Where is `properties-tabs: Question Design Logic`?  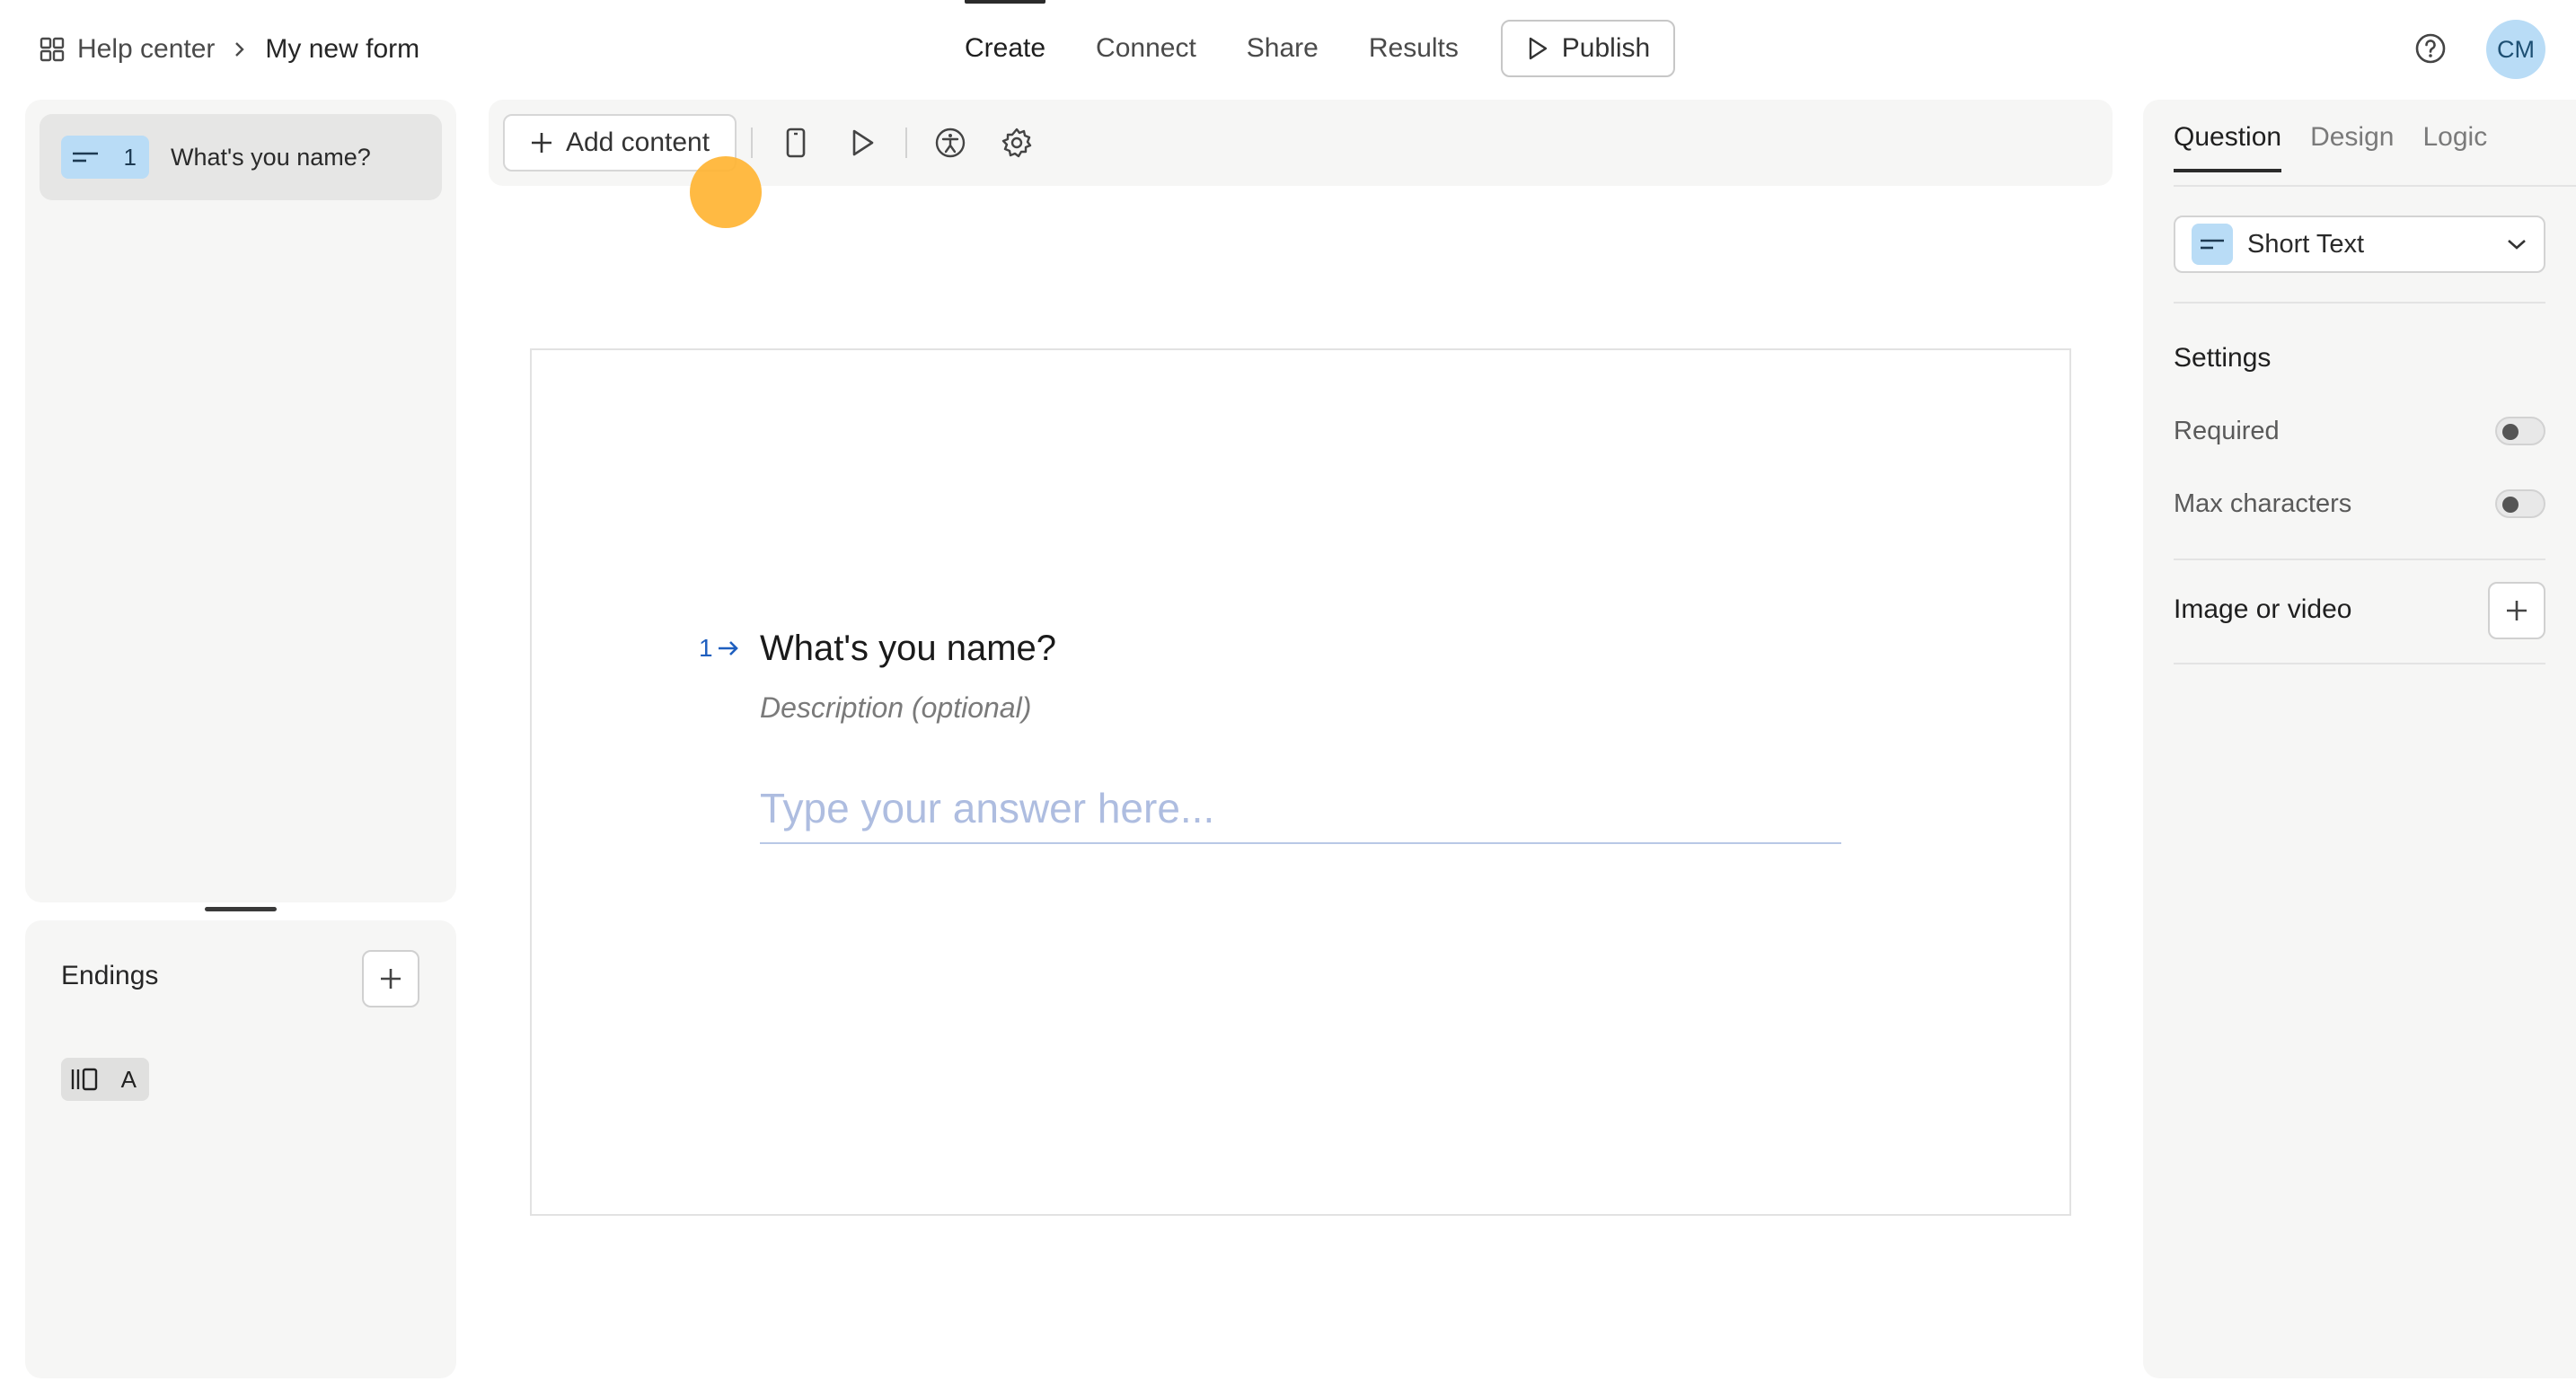 properties-tabs: Question Design Logic is located at coordinates (2330, 147).